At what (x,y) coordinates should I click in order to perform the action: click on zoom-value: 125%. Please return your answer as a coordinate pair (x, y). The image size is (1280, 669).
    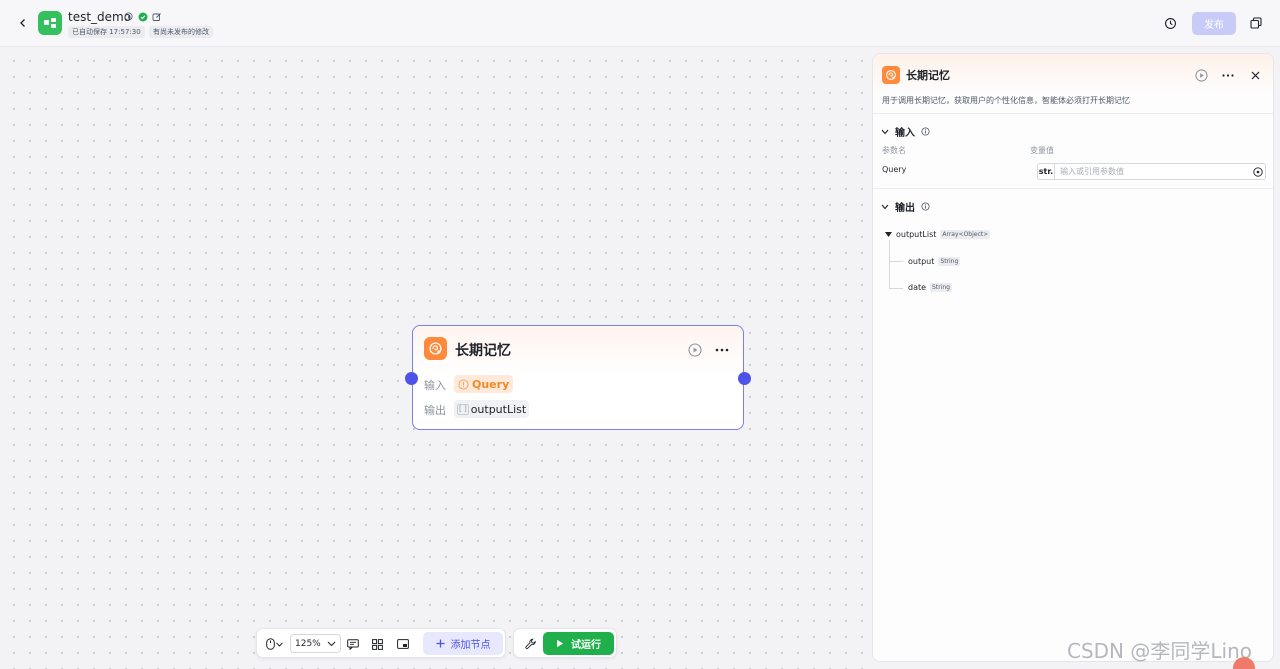
    Looking at the image, I should click on (308, 643).